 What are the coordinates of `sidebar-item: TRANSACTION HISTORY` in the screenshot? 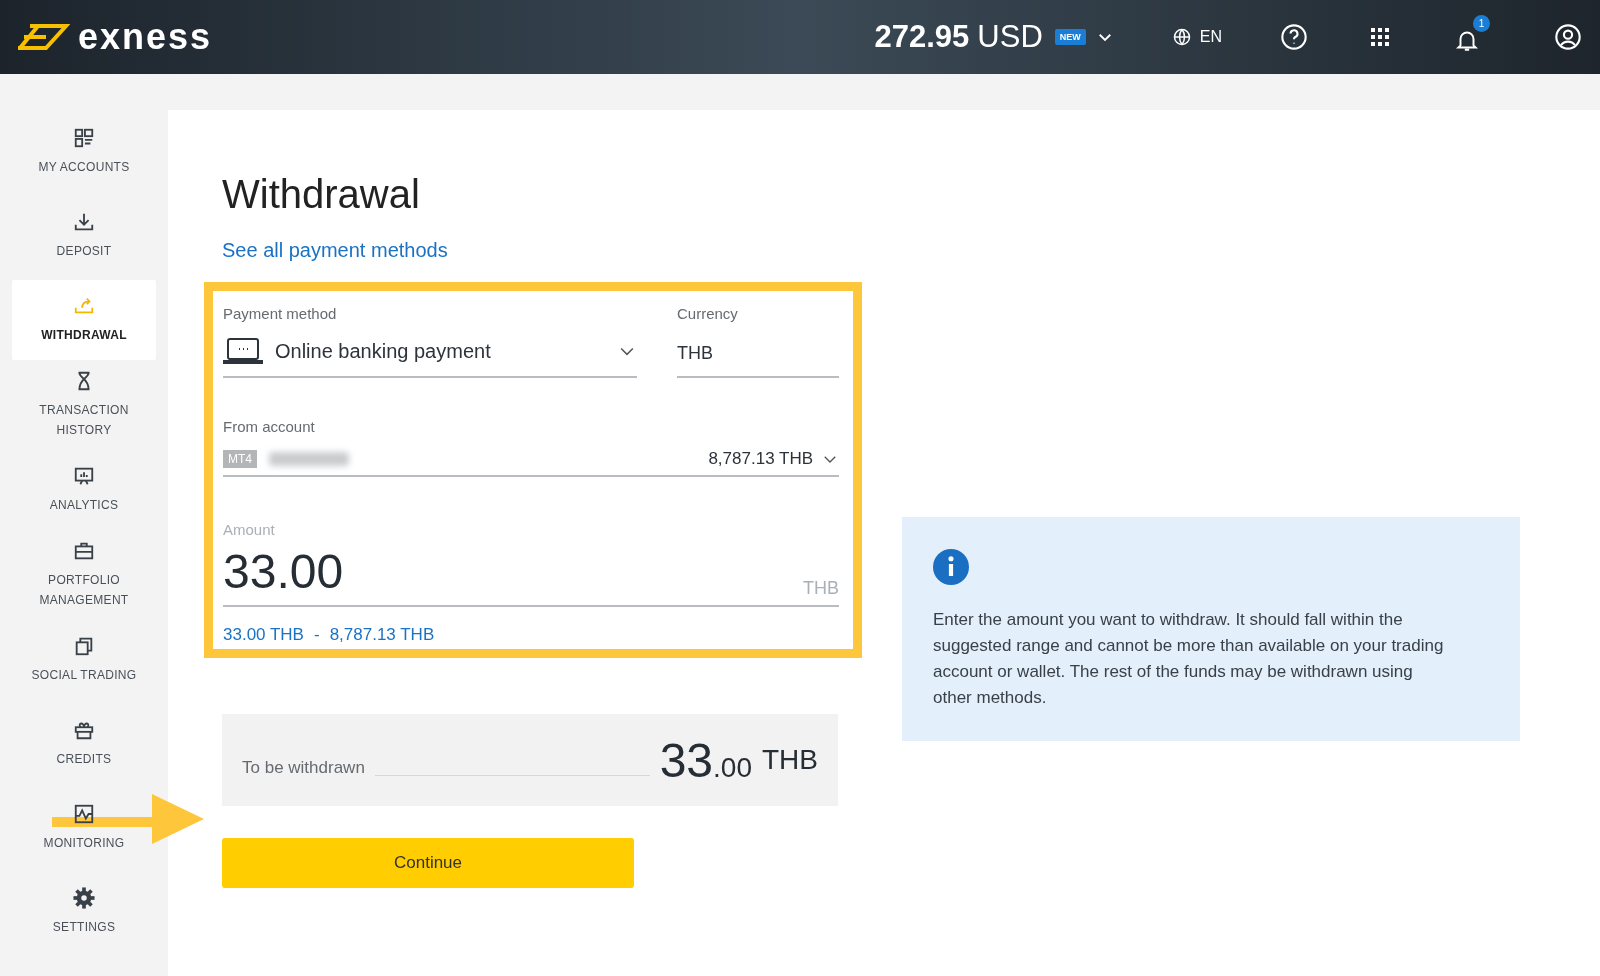 It's located at (84, 405).